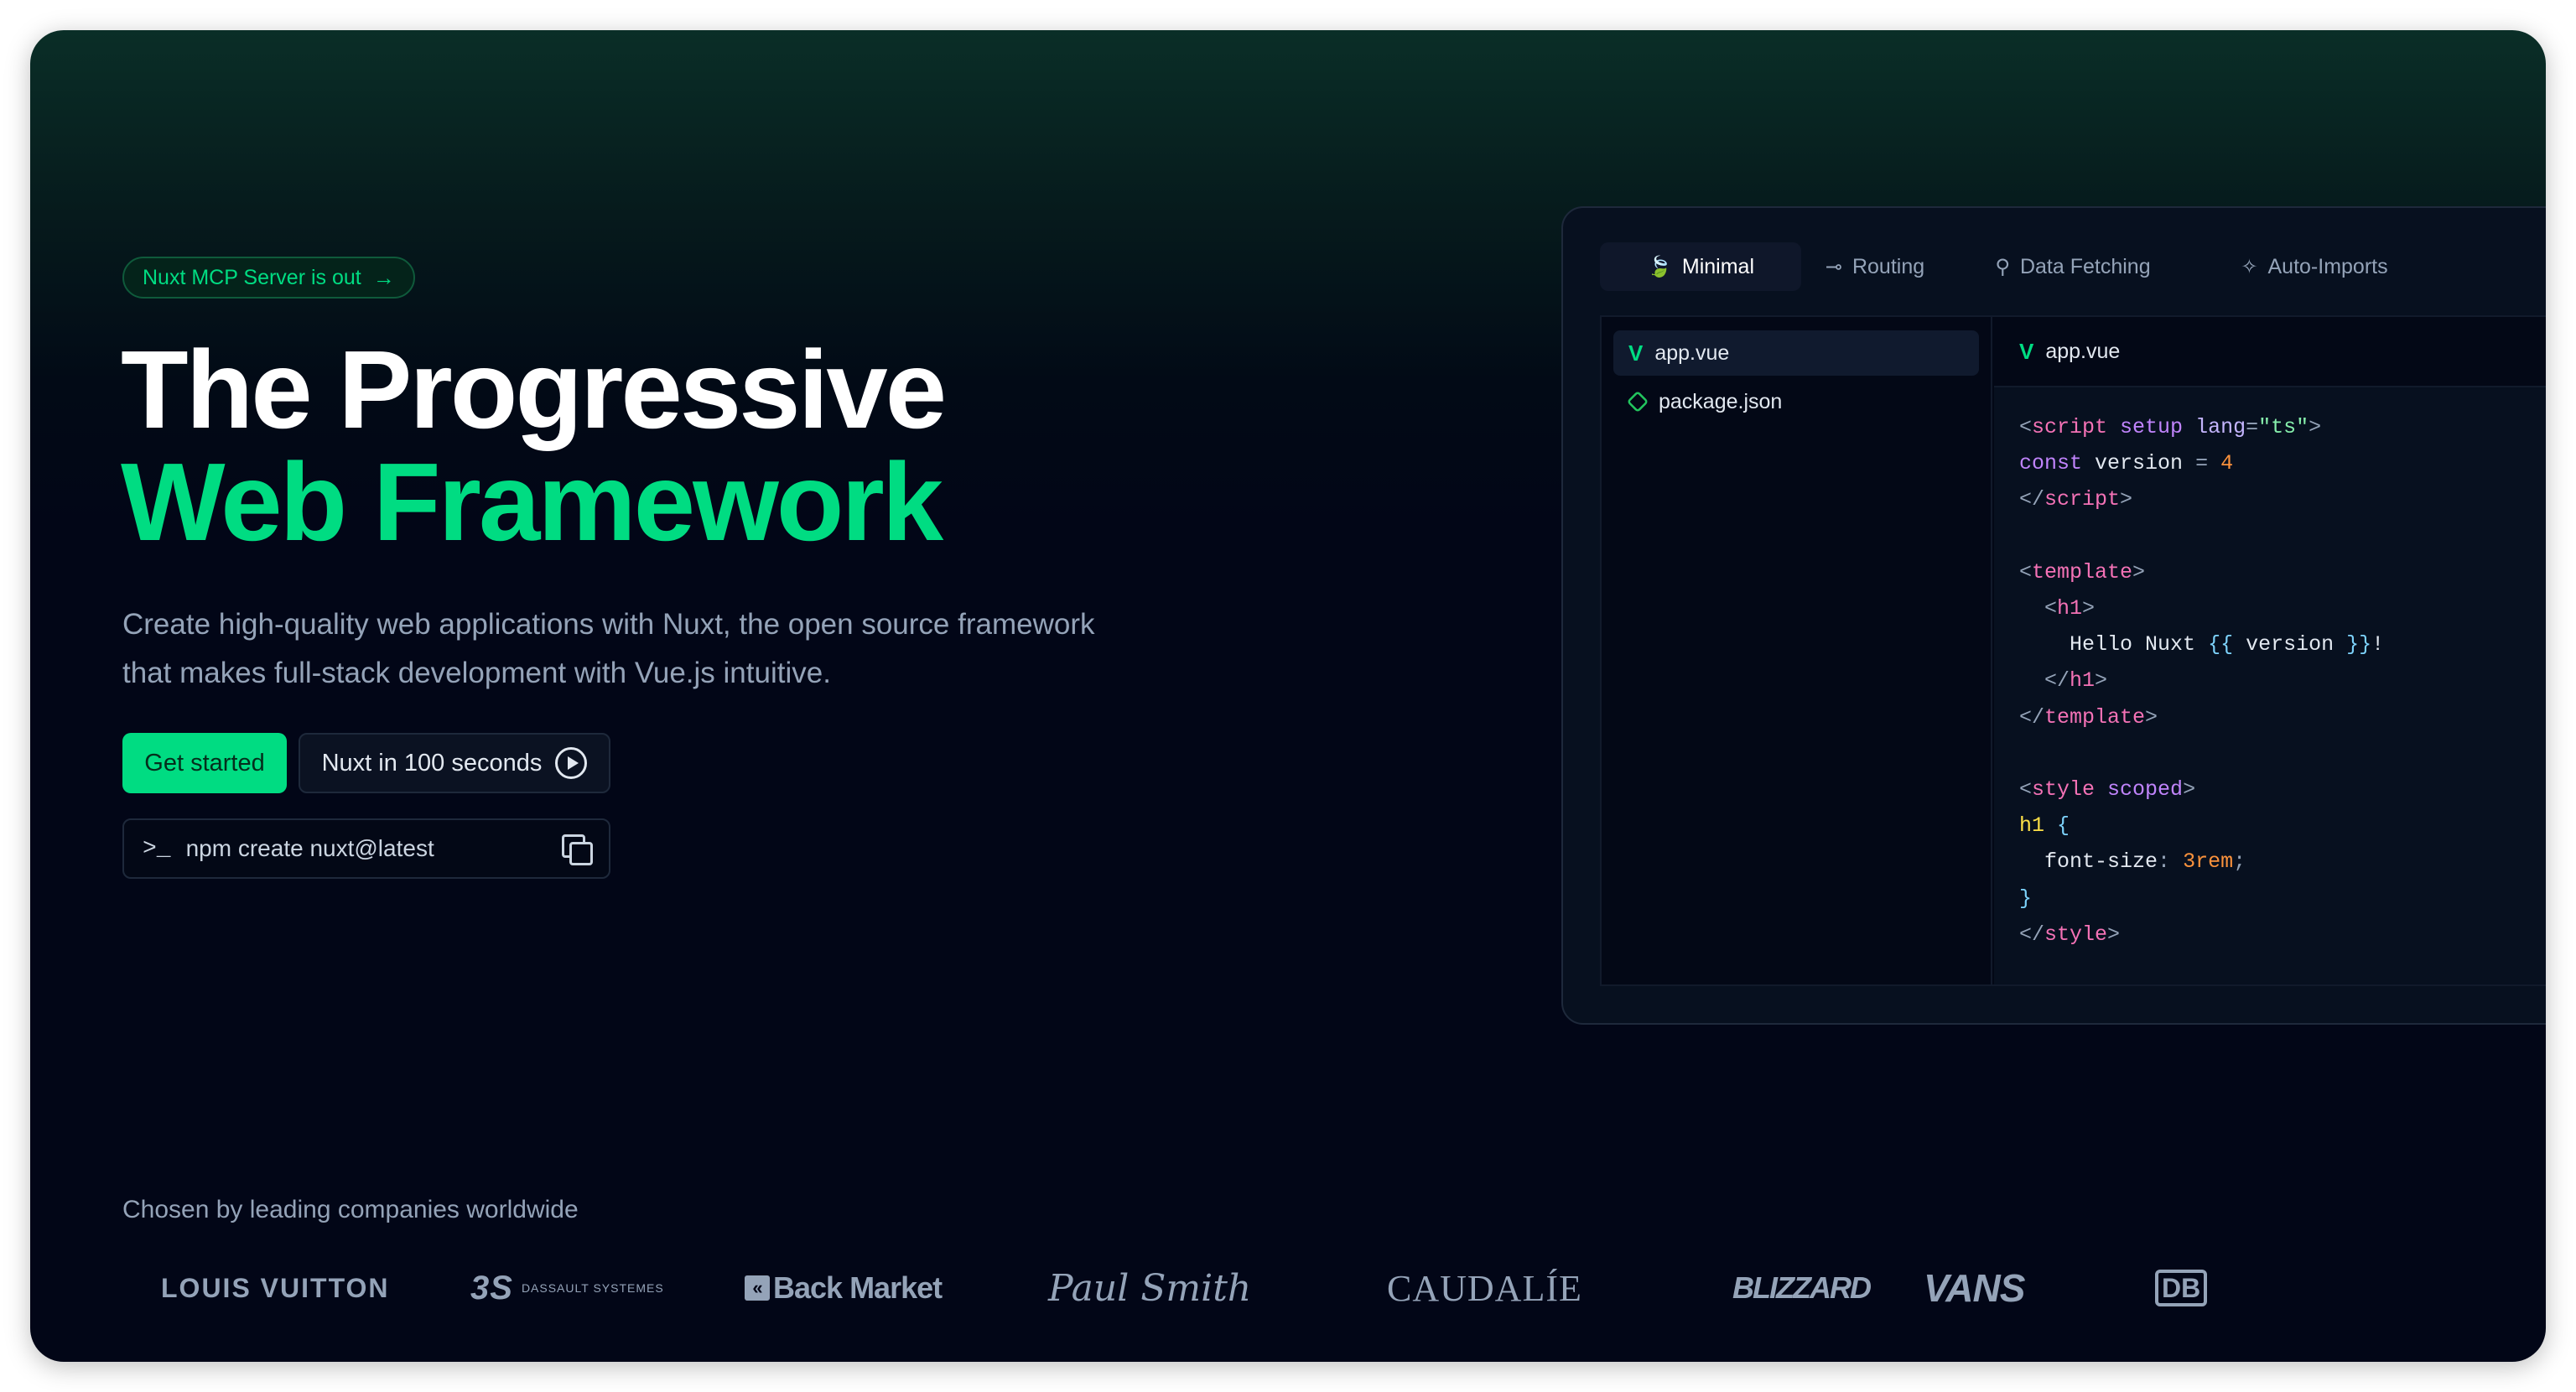 The width and height of the screenshot is (2576, 1392). What do you see at coordinates (571, 763) in the screenshot?
I see `play-circle-icon` at bounding box center [571, 763].